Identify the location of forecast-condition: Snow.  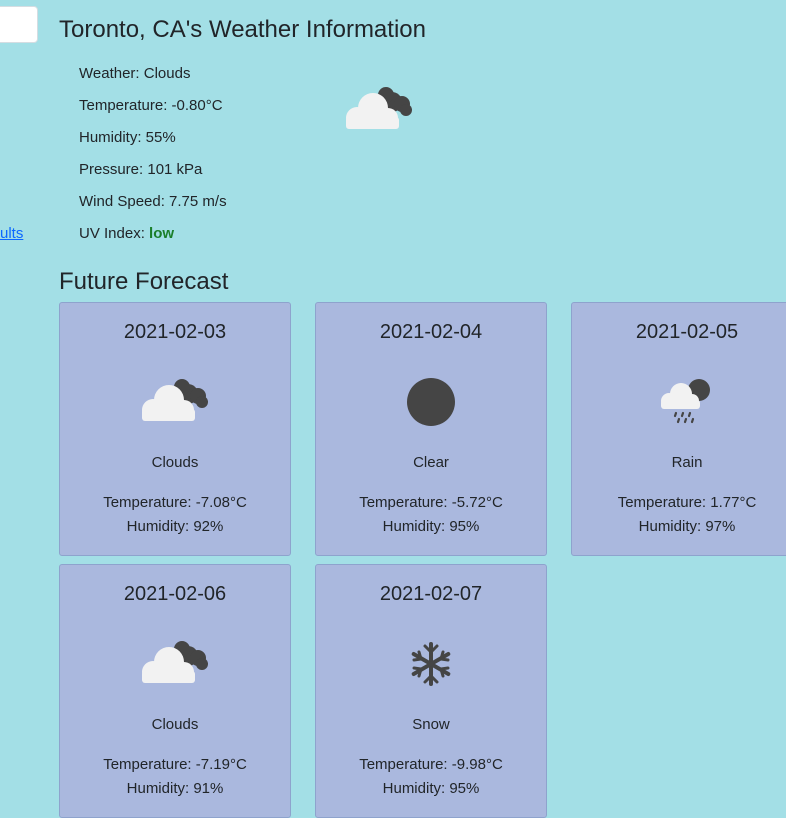
(431, 724).